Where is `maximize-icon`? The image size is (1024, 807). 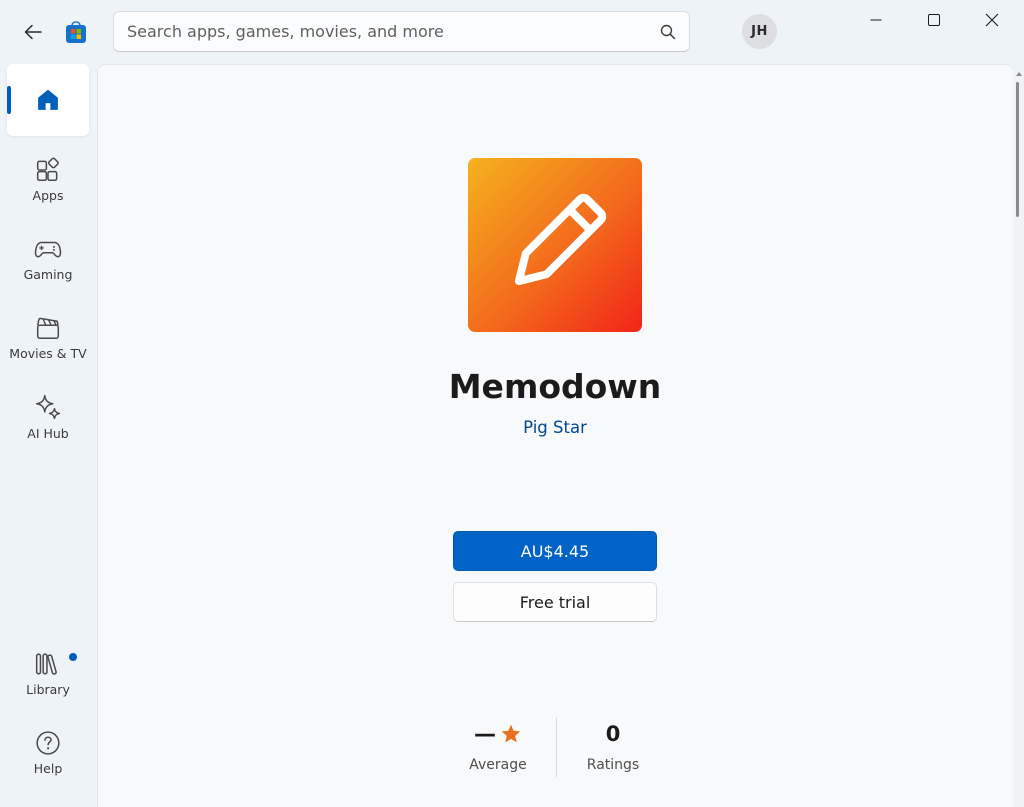 maximize-icon is located at coordinates (934, 20).